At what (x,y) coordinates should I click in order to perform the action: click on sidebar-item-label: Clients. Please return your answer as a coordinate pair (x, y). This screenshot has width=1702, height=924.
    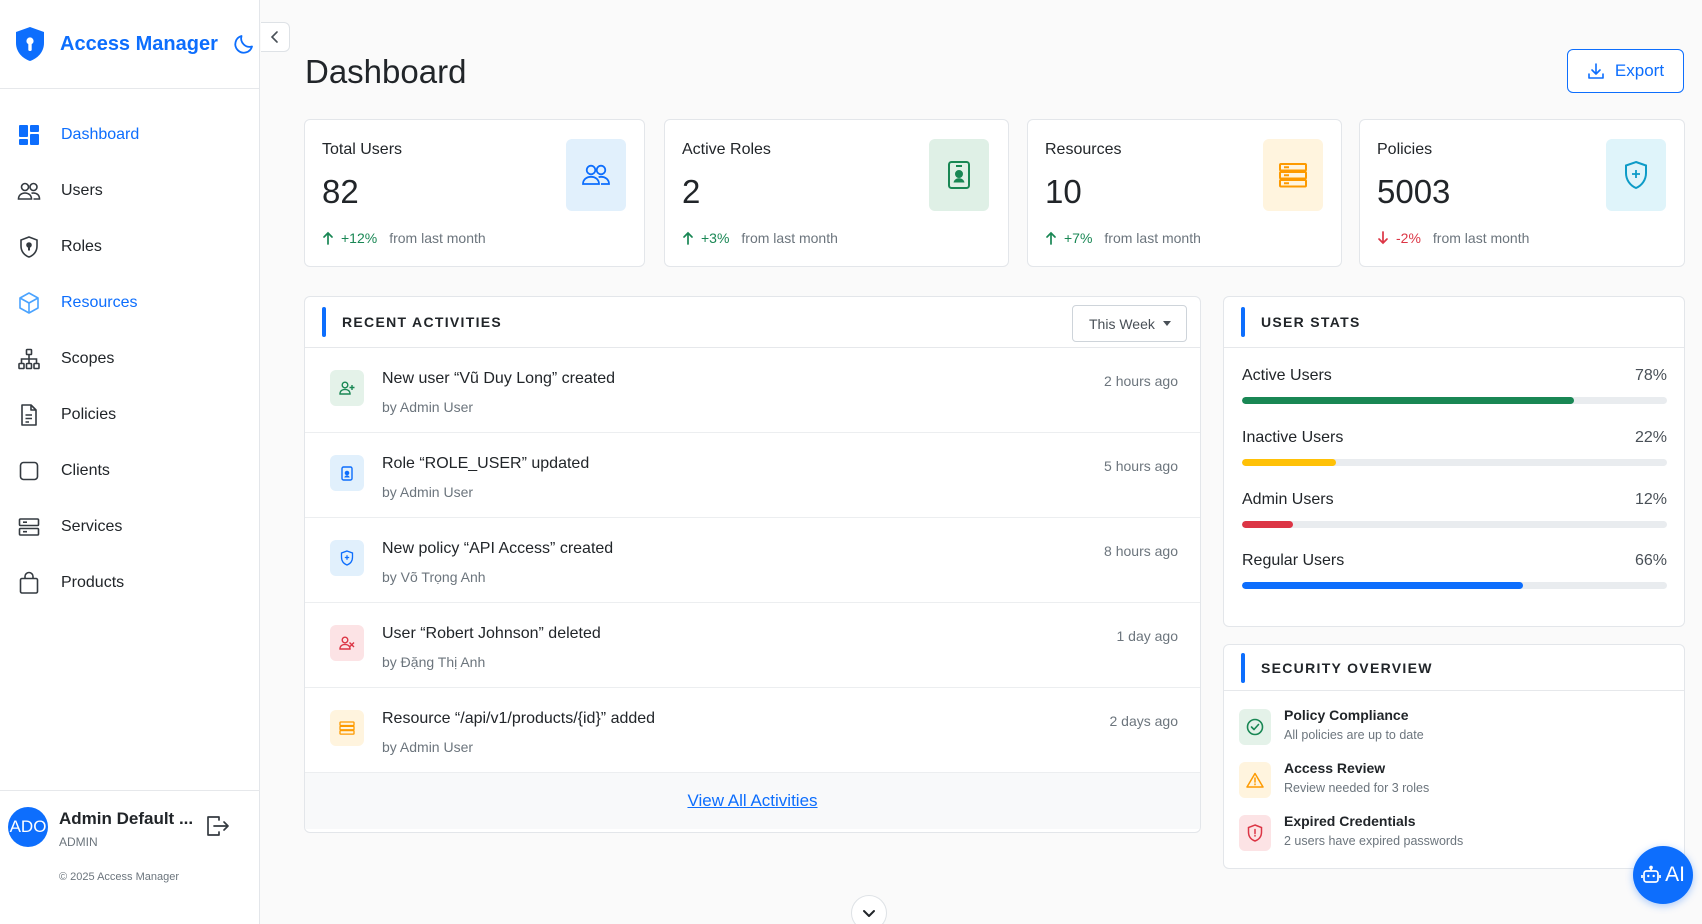
    Looking at the image, I should click on (85, 470).